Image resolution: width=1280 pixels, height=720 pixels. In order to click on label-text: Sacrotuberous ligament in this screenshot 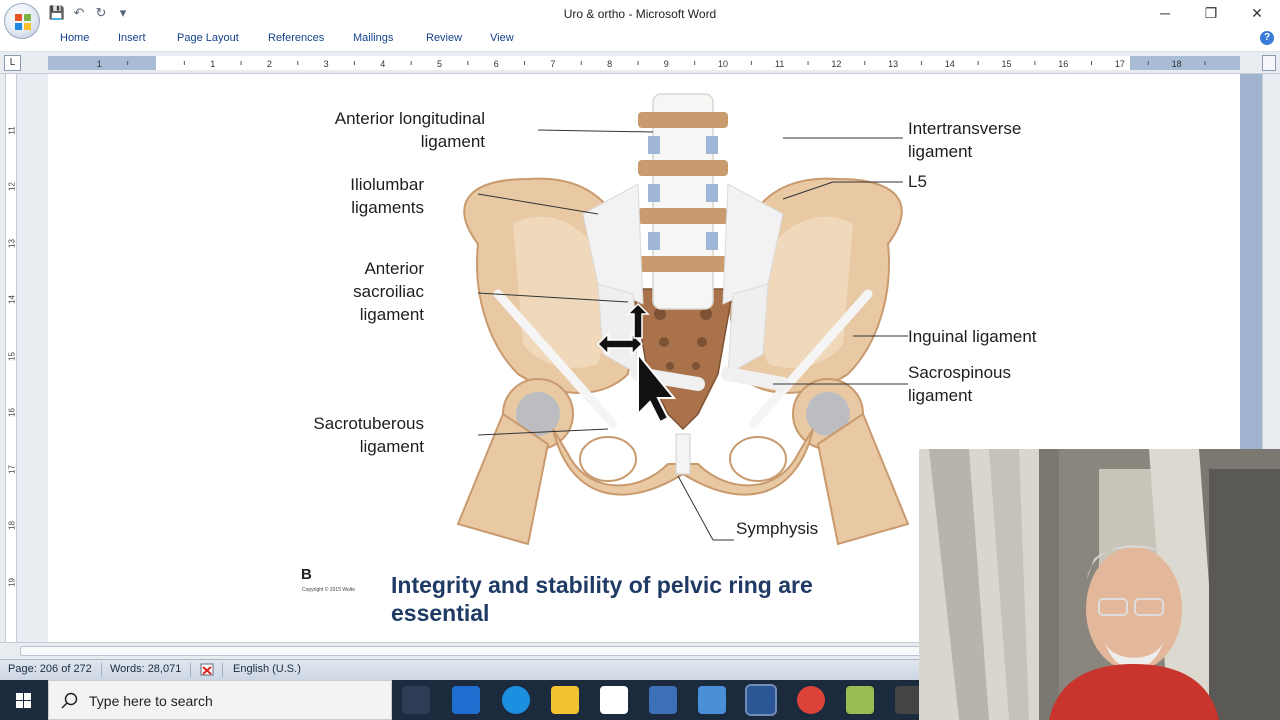, I will do `click(368, 435)`.